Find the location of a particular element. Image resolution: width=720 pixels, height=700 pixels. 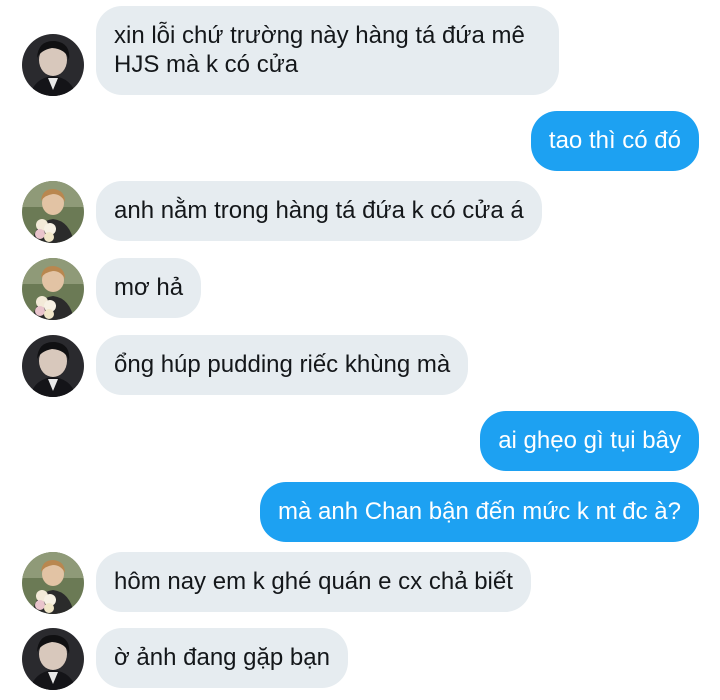

message-text: anh nằm trong hàng tá đứa k có cửa á is located at coordinates (319, 210).